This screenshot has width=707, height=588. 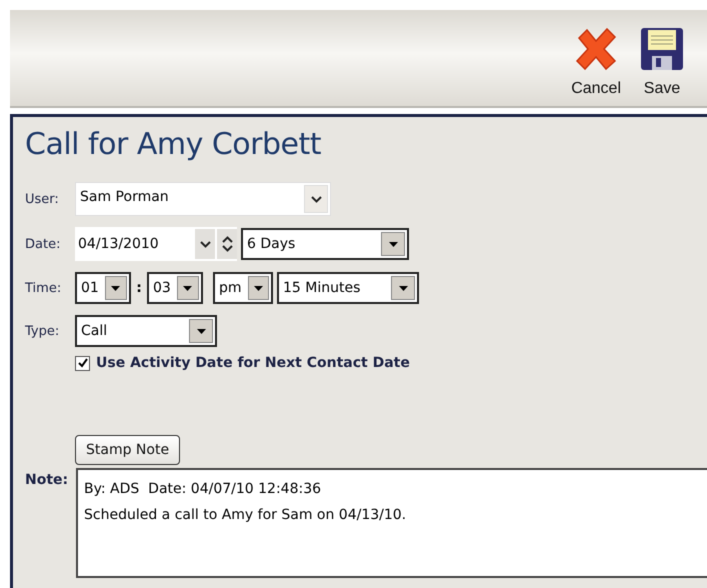 What do you see at coordinates (596, 66) in the screenshot?
I see `cancel-button: Cancel` at bounding box center [596, 66].